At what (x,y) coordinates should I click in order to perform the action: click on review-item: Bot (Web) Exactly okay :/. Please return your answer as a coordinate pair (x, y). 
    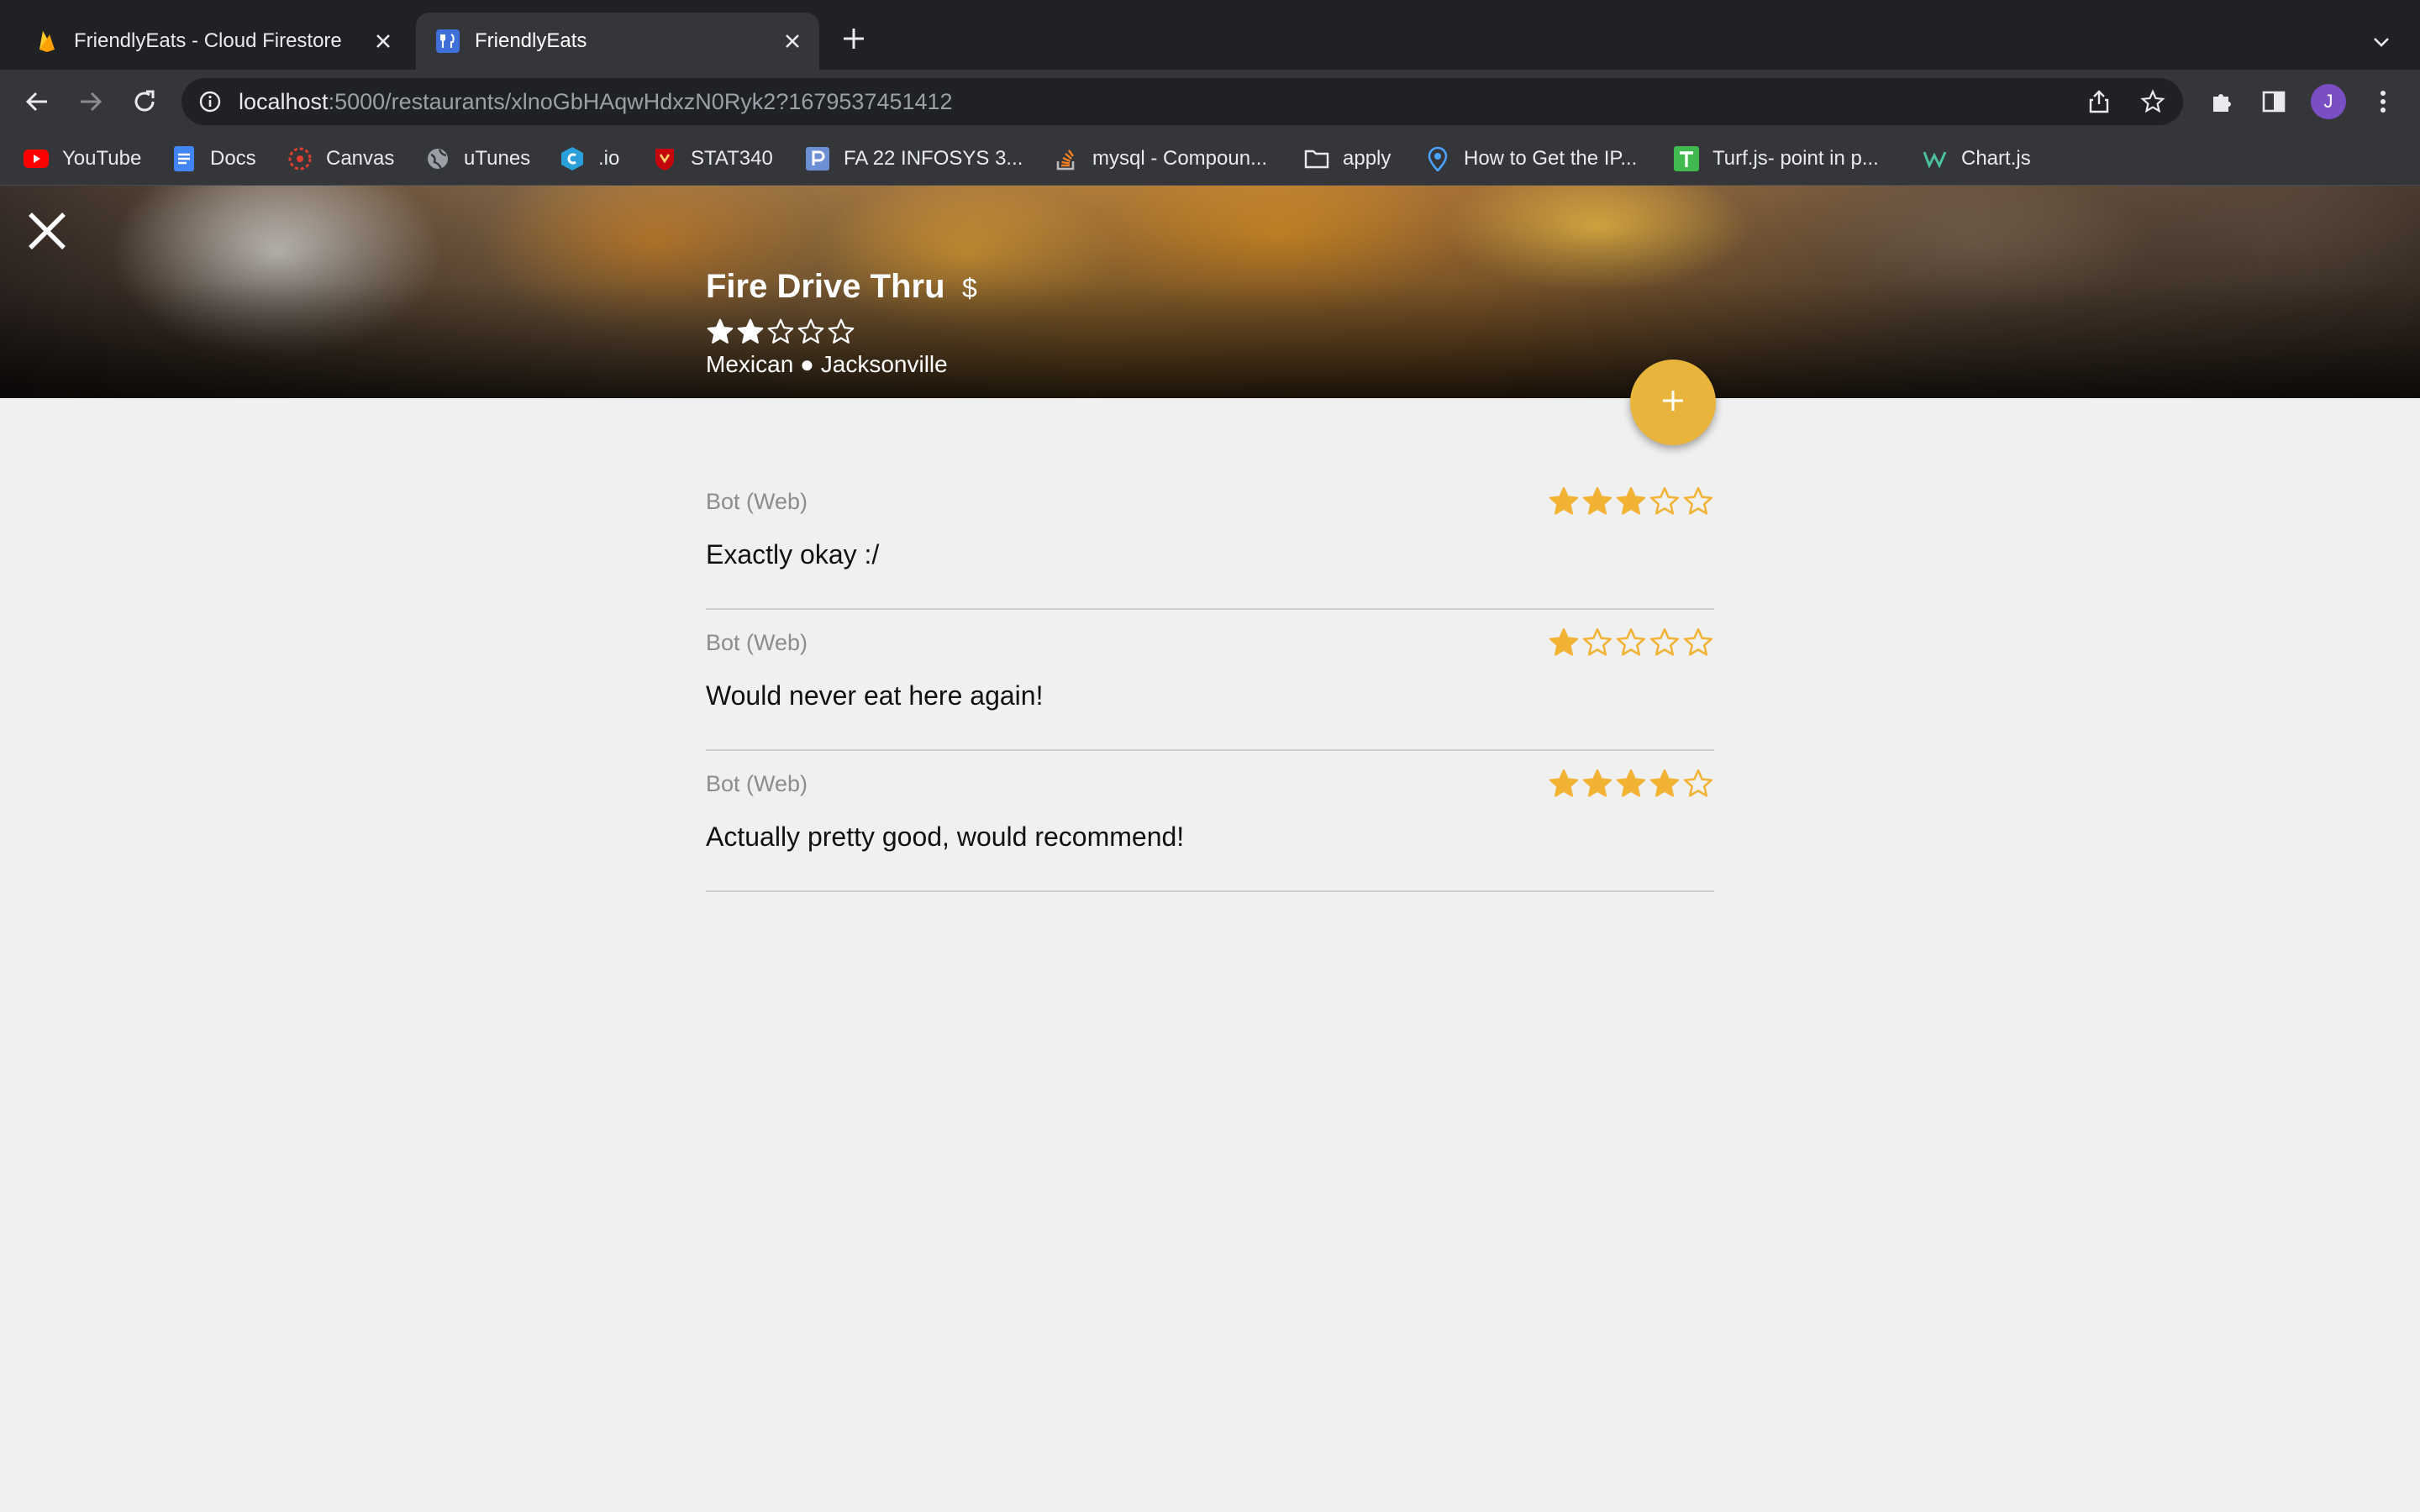
    Looking at the image, I should click on (1210, 539).